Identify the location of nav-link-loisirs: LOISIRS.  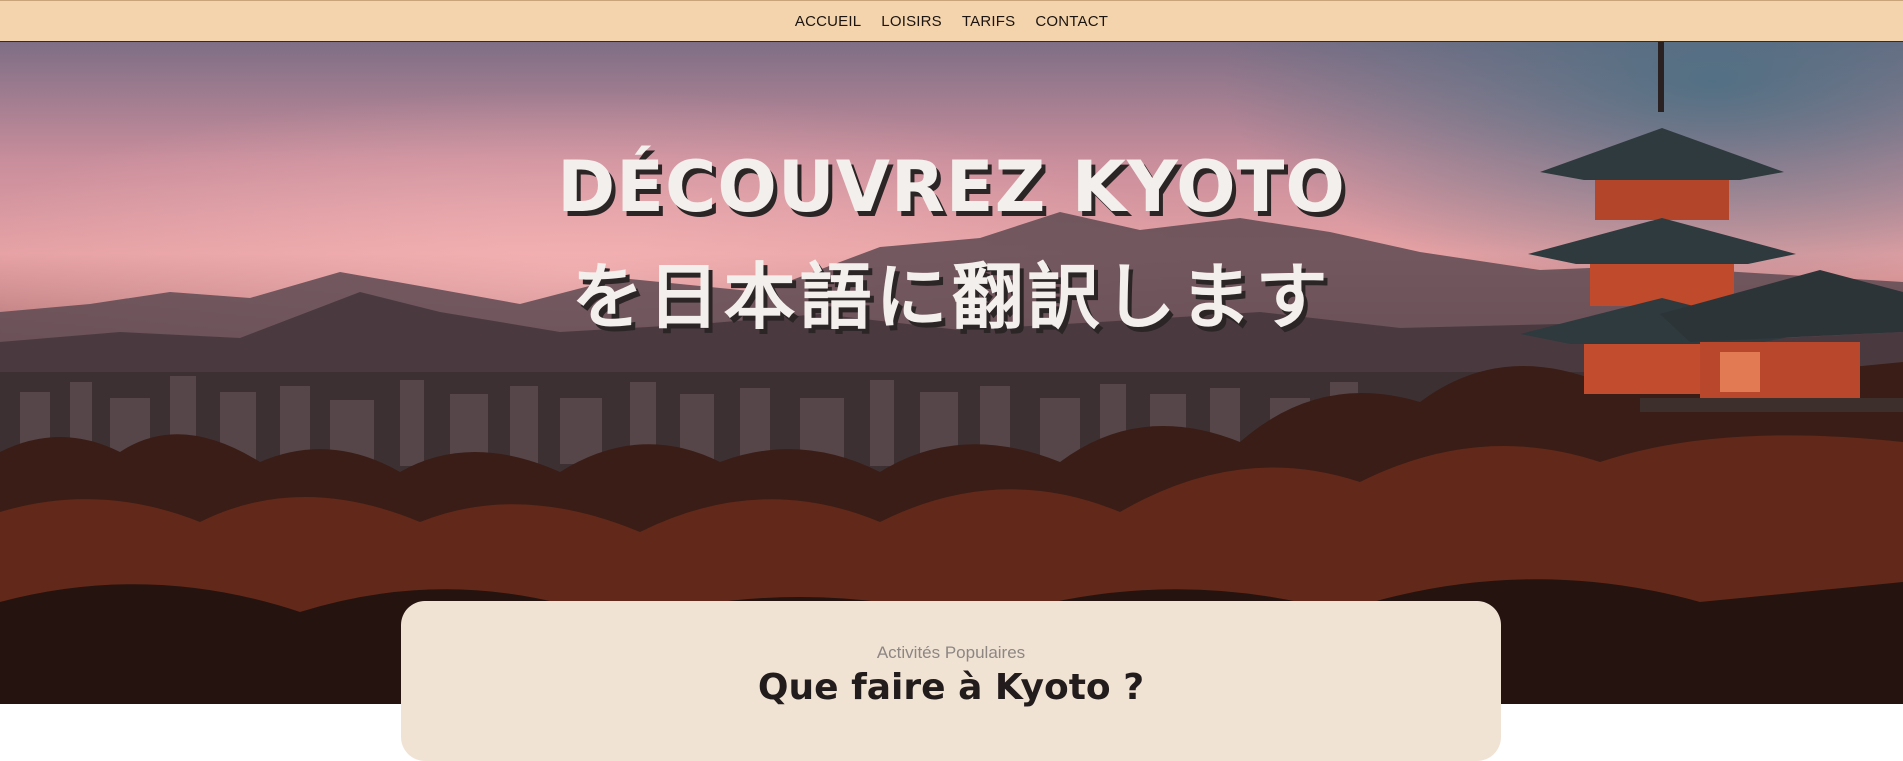
(911, 21).